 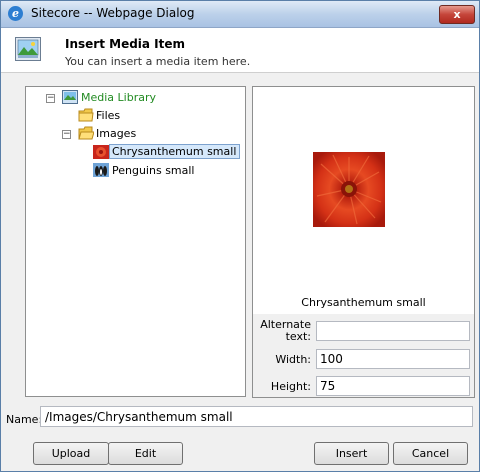 What do you see at coordinates (118, 97) in the screenshot?
I see `tree-item-media-library: Media Library` at bounding box center [118, 97].